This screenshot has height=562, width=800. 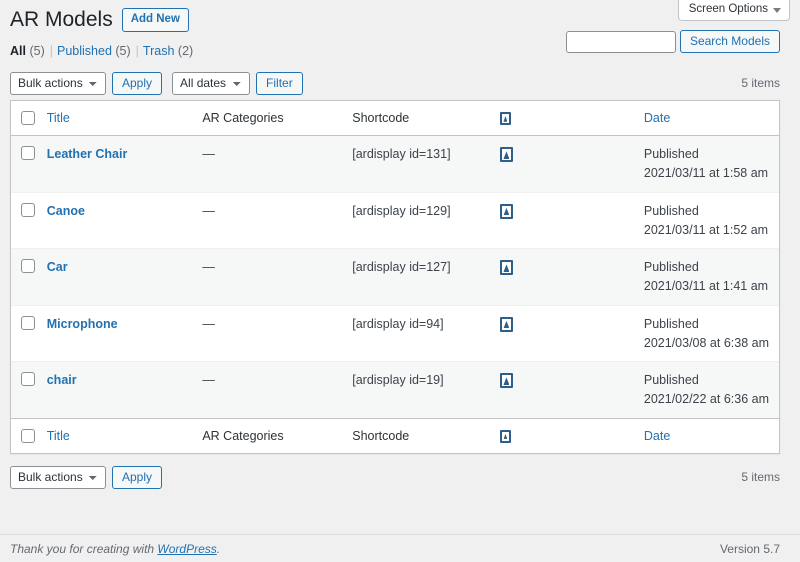 I want to click on row-shortcode-cell: [ardisplay id=131], so click(x=401, y=154).